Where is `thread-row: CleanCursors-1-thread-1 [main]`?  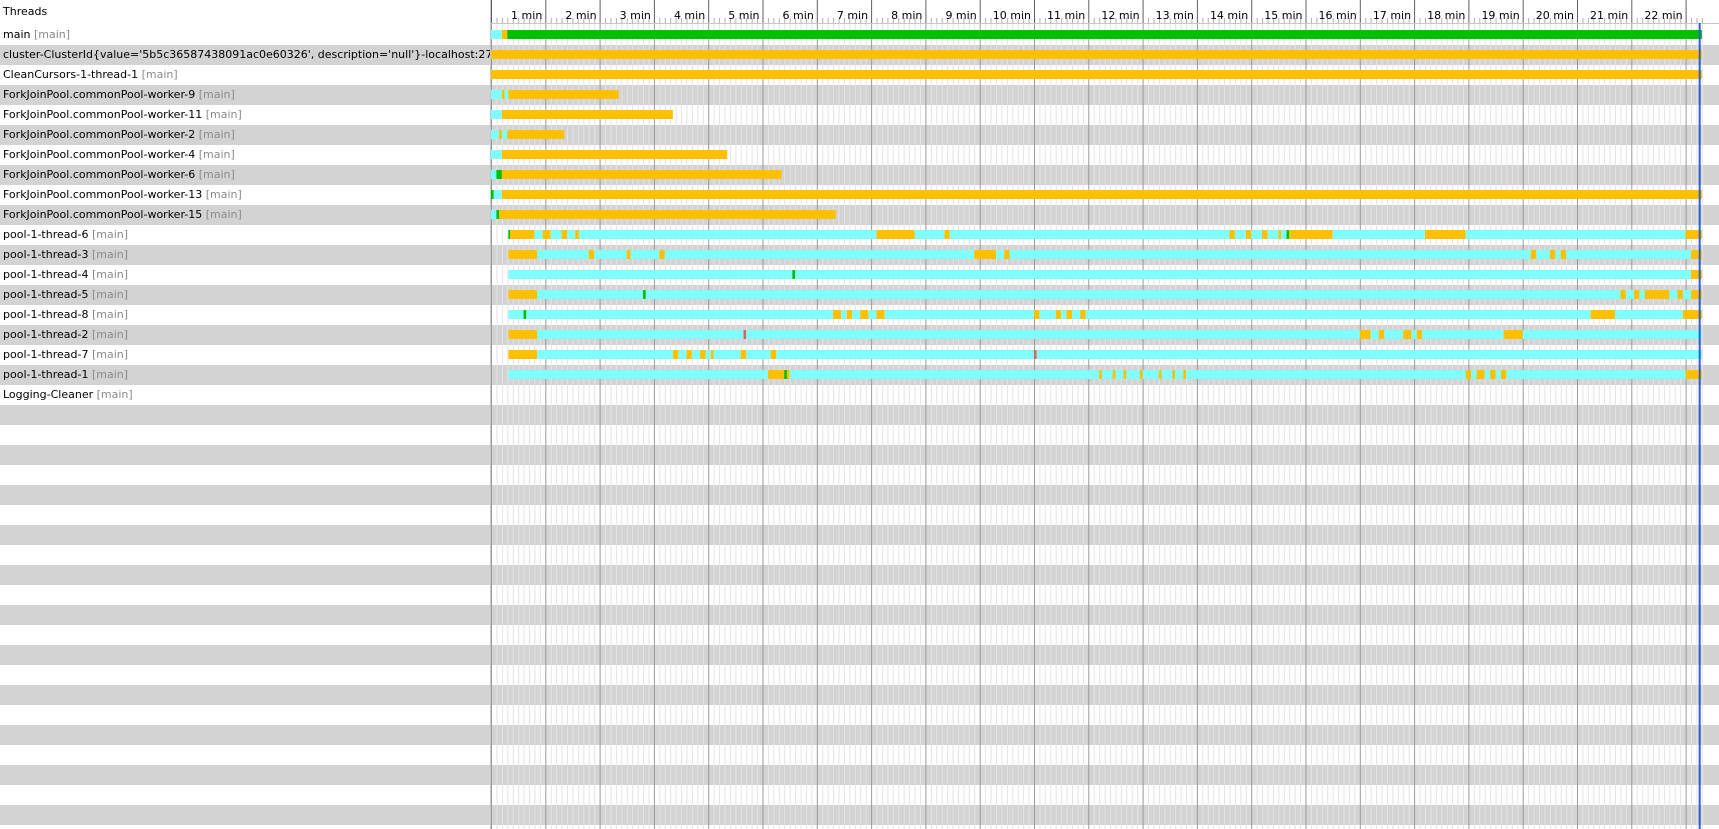
thread-row: CleanCursors-1-thread-1 [main] is located at coordinates (245, 75).